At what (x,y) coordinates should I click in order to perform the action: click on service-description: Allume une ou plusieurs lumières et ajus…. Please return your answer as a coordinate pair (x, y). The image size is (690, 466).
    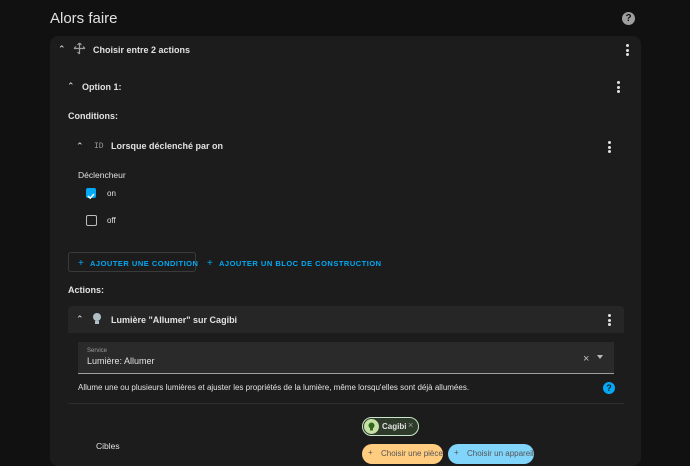
    Looking at the image, I should click on (274, 387).